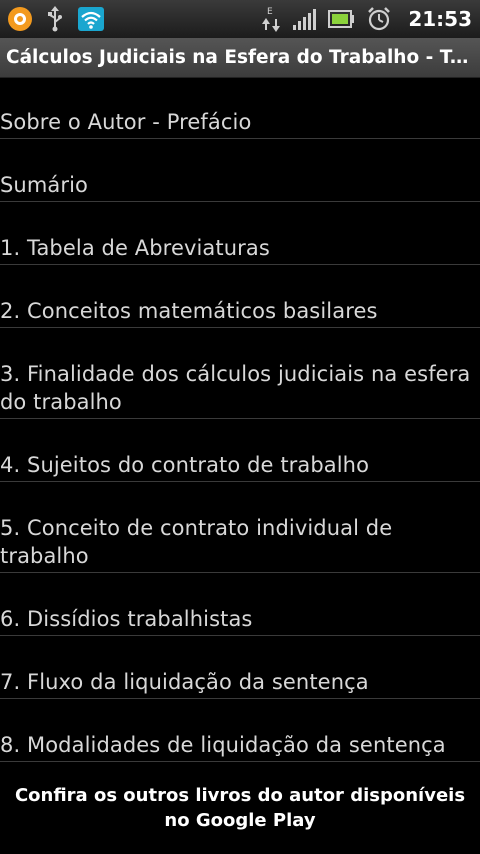 The image size is (480, 854). What do you see at coordinates (341, 19) in the screenshot?
I see `battery-icon` at bounding box center [341, 19].